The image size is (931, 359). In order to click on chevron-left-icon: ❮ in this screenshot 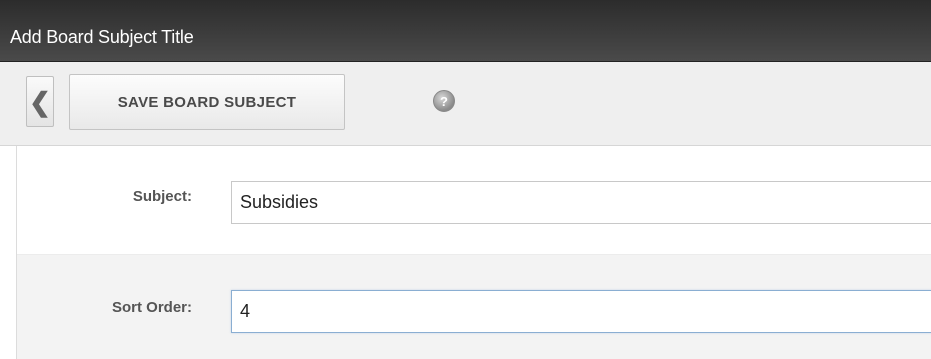, I will do `click(40, 101)`.